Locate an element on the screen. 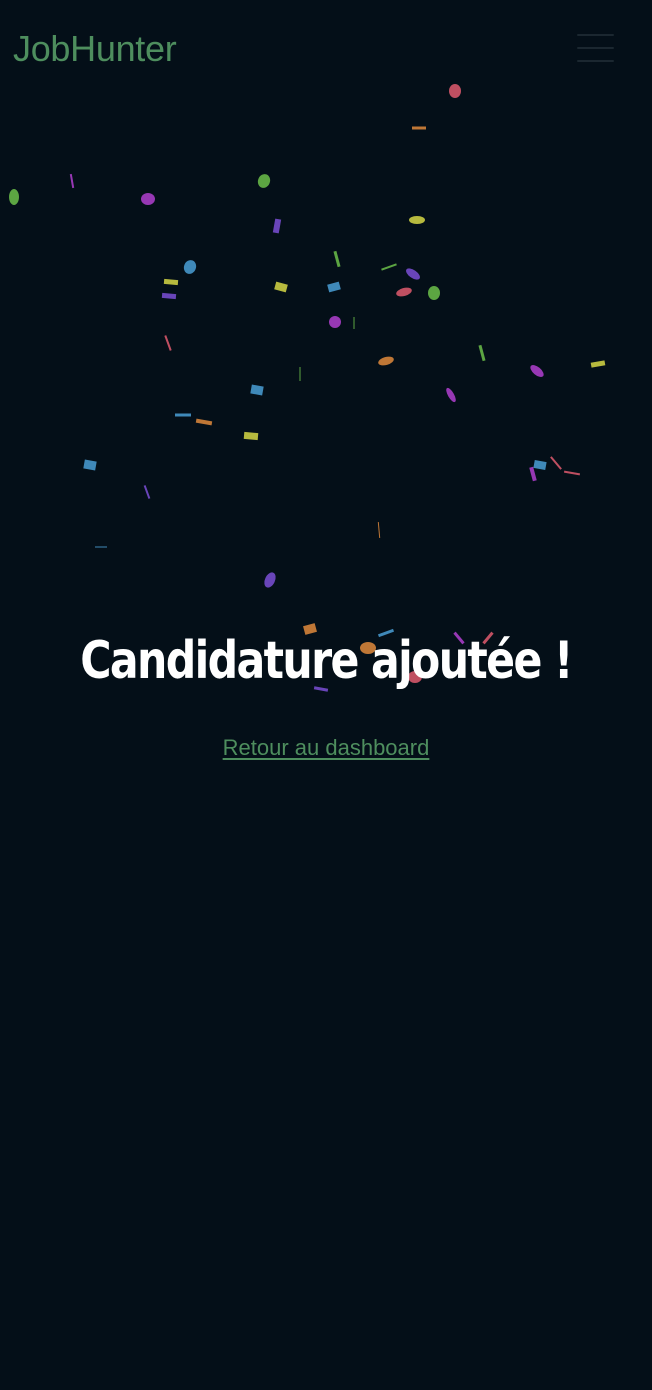 The height and width of the screenshot is (1390, 652). back-link-container: Retour au dashboard is located at coordinates (326, 748).